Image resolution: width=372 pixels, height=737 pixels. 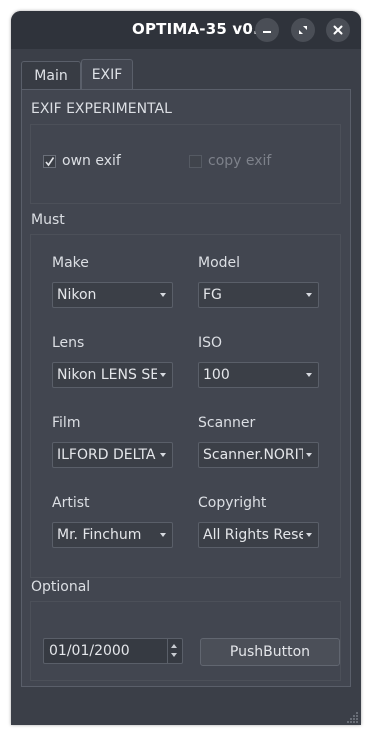 I want to click on exif-experimental-group-title: EXIF EXPERIMENTAL, so click(x=101, y=109).